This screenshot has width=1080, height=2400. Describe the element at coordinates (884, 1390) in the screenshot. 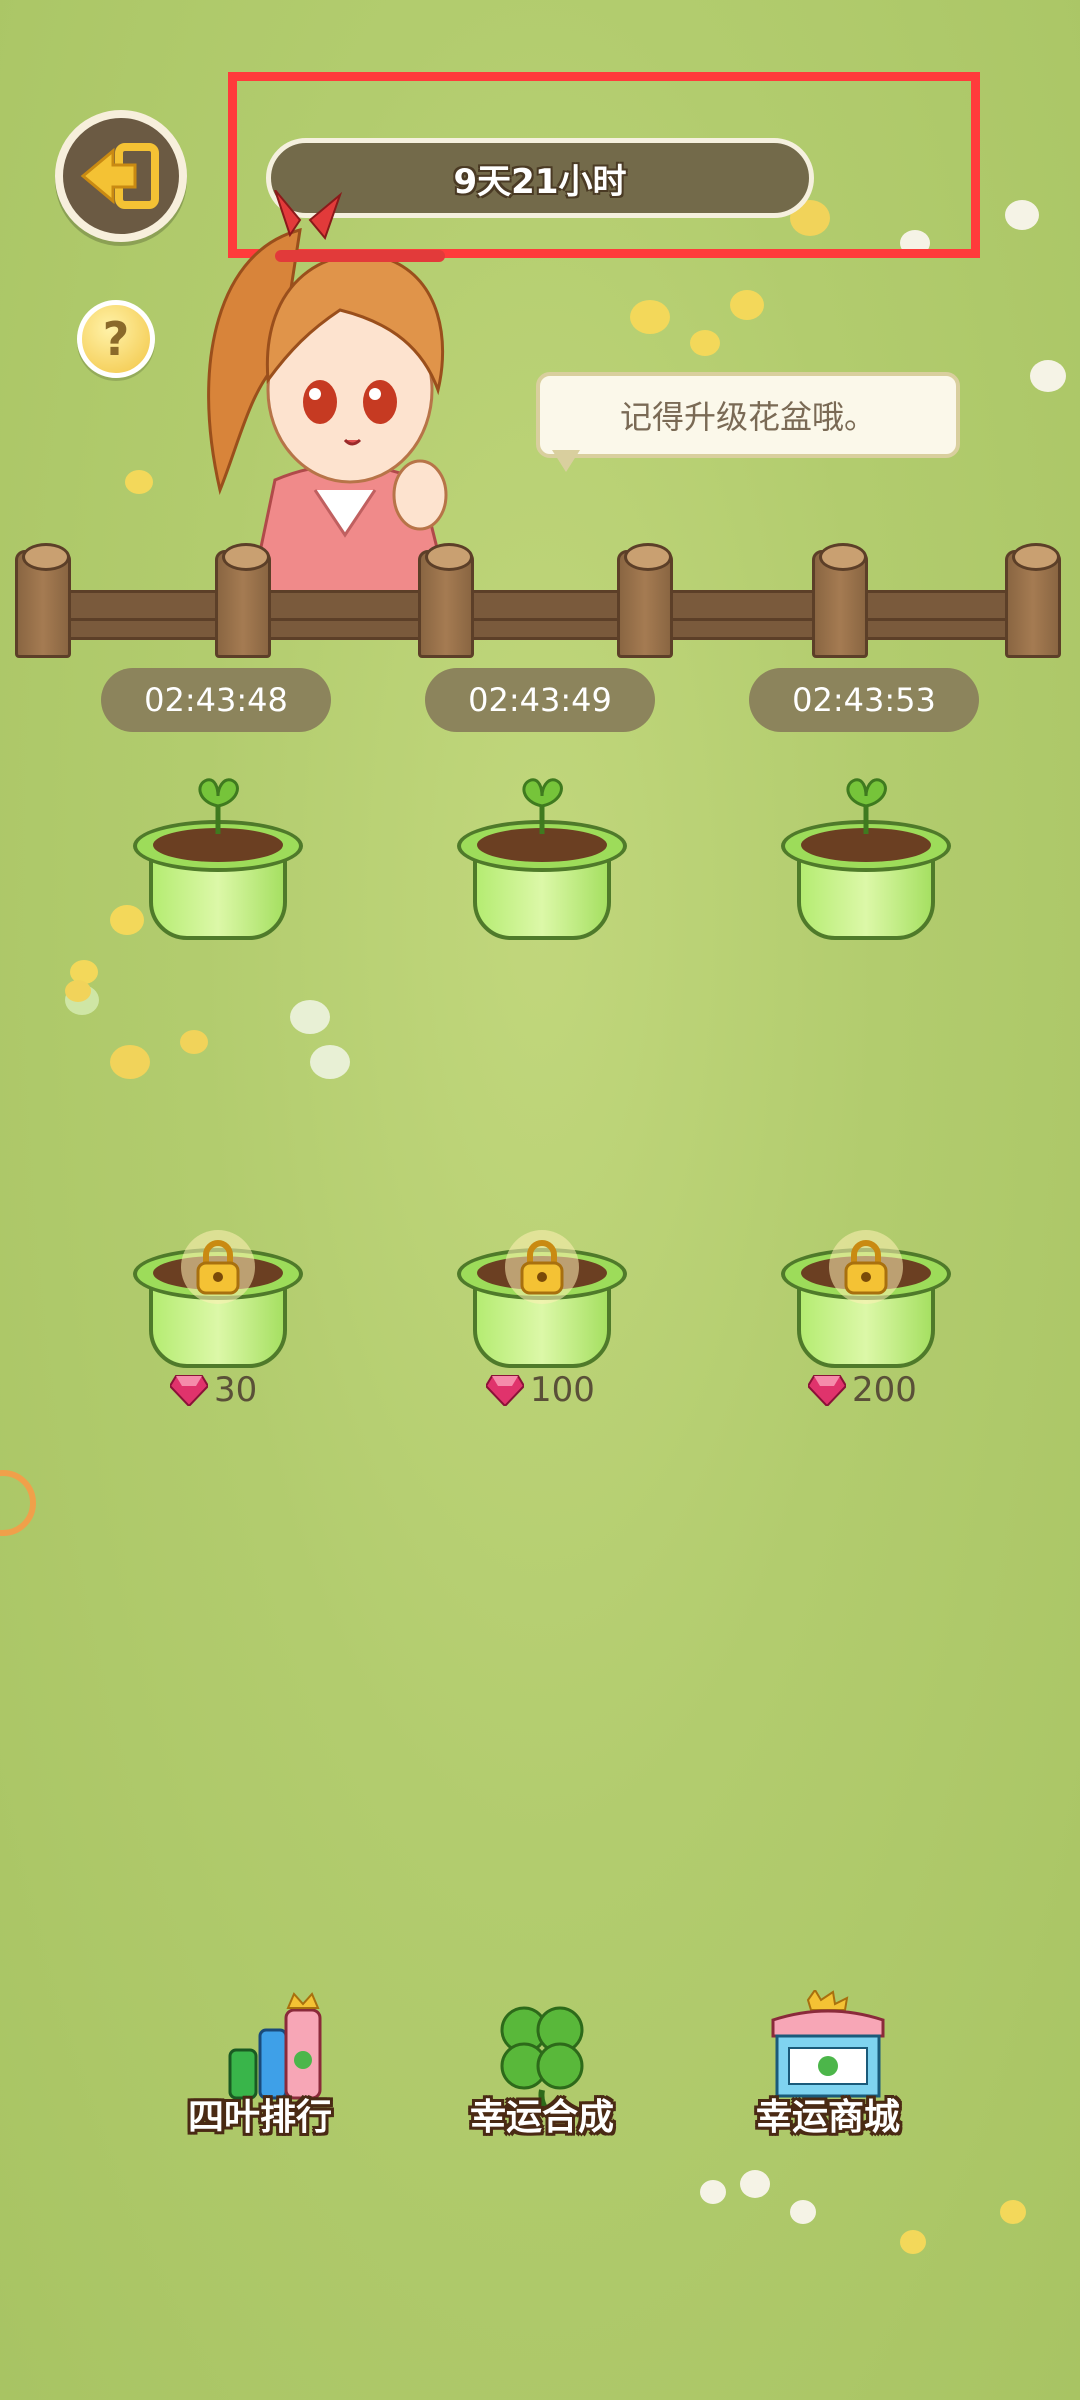

I see `price-text: 200` at that location.